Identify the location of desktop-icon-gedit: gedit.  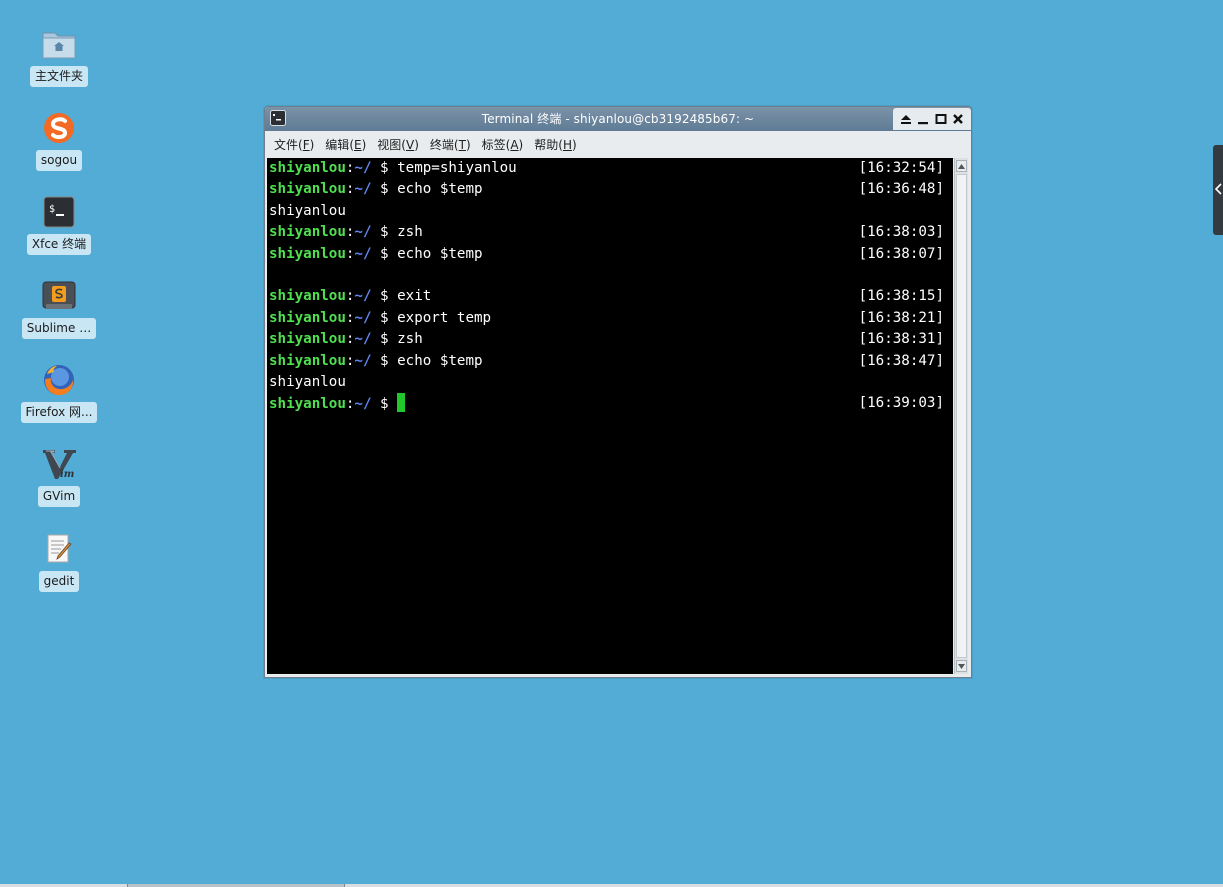
(59, 561).